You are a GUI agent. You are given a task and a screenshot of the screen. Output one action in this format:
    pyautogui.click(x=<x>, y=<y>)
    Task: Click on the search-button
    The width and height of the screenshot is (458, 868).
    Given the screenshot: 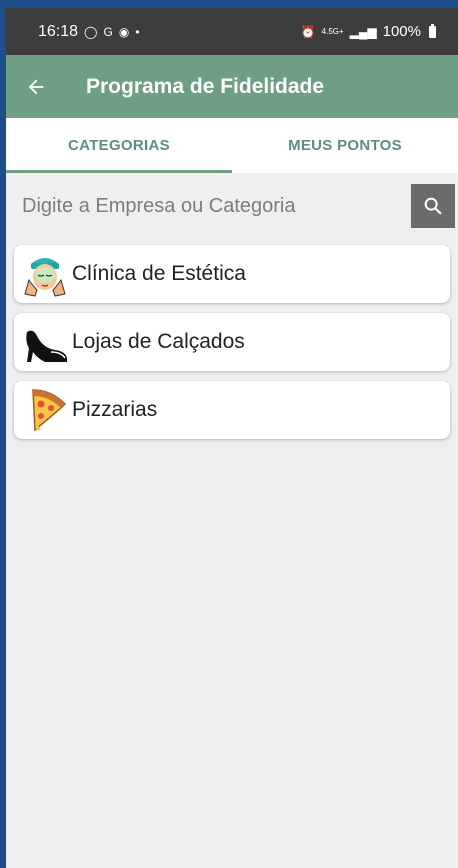 What is the action you would take?
    pyautogui.click(x=433, y=206)
    